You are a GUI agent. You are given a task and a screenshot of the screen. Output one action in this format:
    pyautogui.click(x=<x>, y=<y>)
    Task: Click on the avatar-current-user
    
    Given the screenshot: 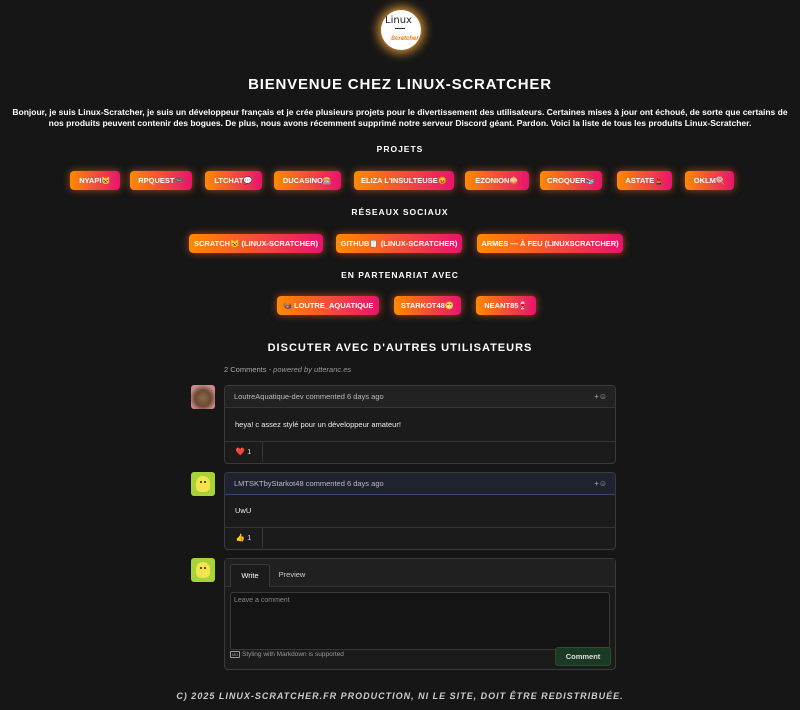 What is the action you would take?
    pyautogui.click(x=203, y=570)
    